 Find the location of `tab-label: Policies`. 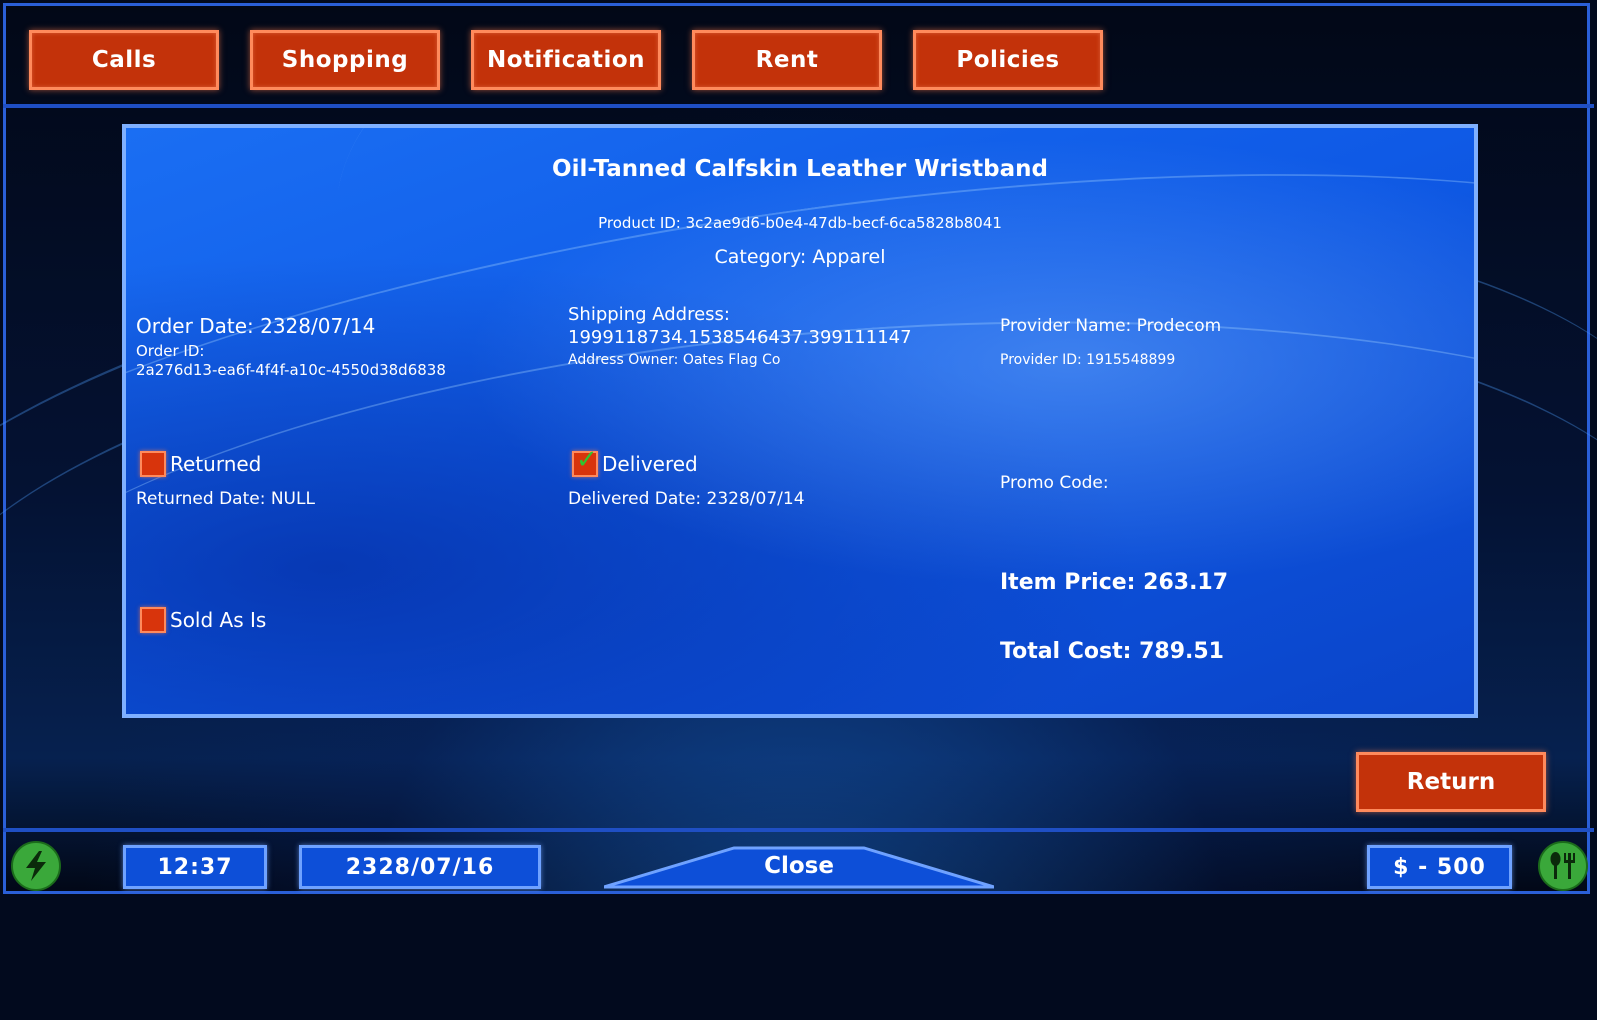

tab-label: Policies is located at coordinates (1008, 60).